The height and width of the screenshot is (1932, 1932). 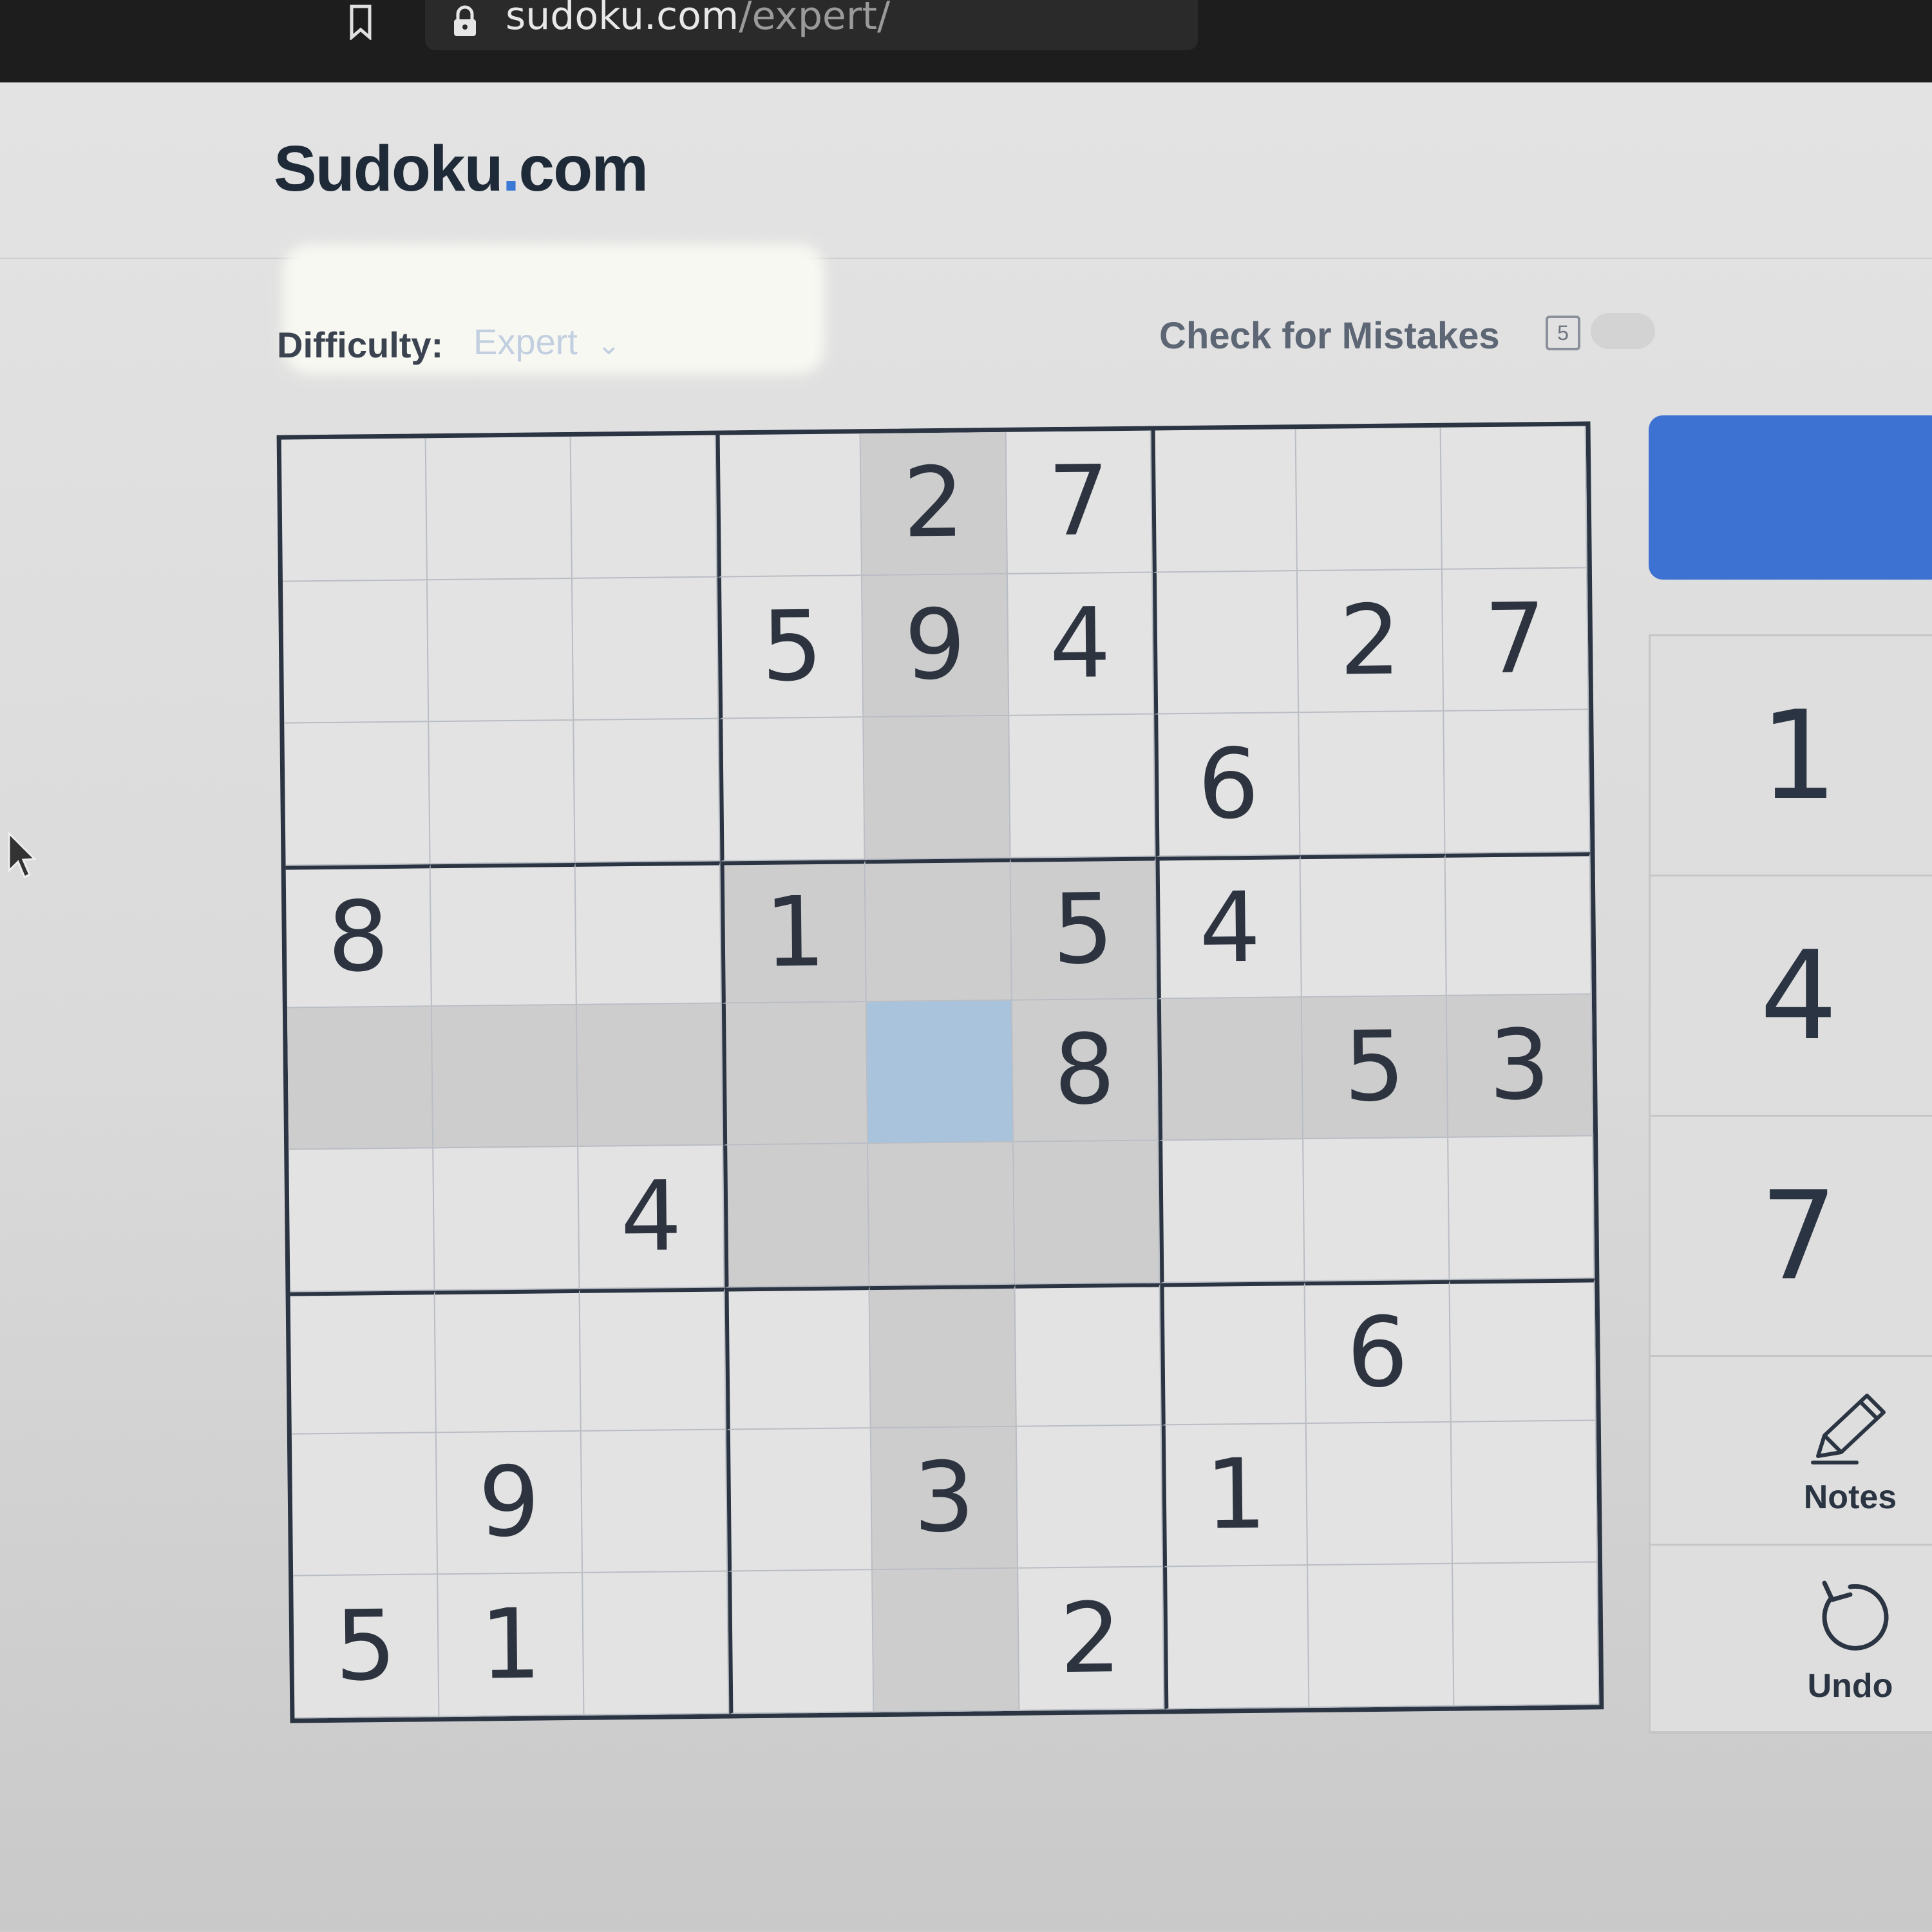 I want to click on sudoku-cell-r8c2: 9, so click(x=510, y=1503).